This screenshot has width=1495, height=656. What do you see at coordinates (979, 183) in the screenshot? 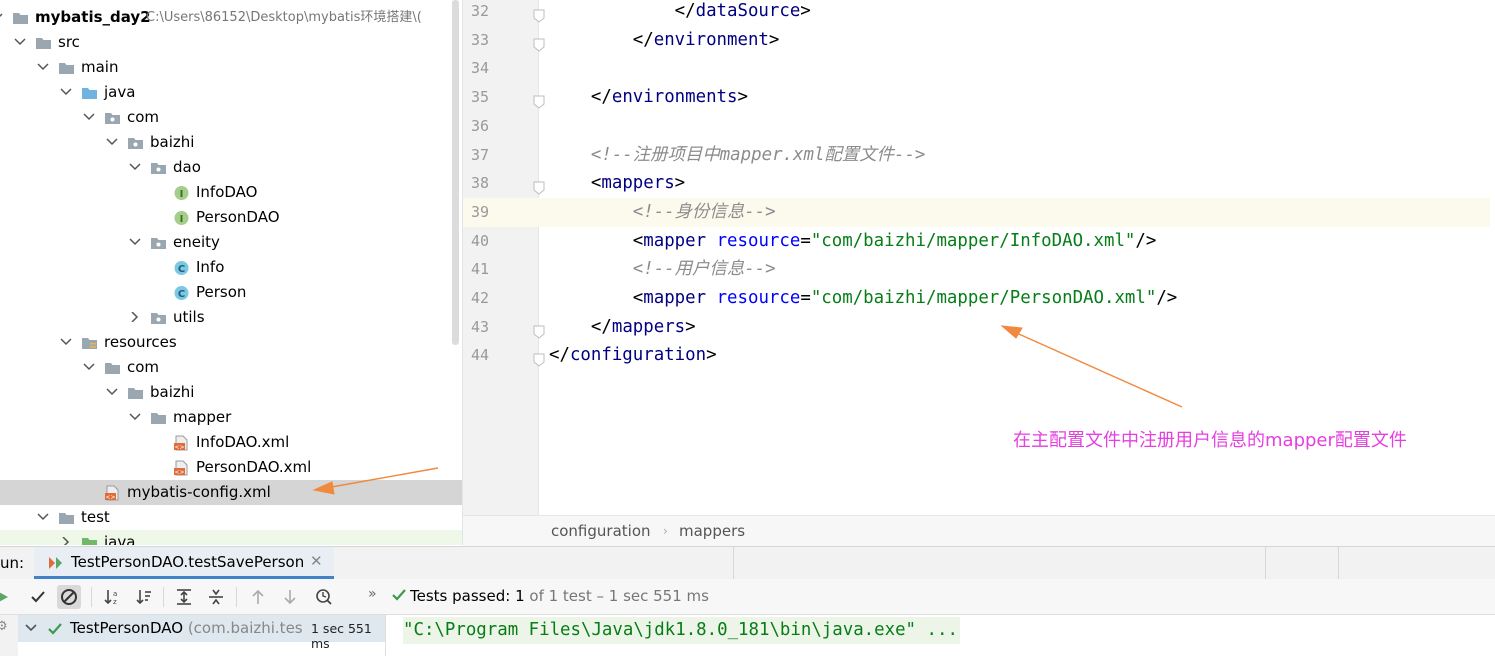
I see `code-line: 38 <mappers>` at bounding box center [979, 183].